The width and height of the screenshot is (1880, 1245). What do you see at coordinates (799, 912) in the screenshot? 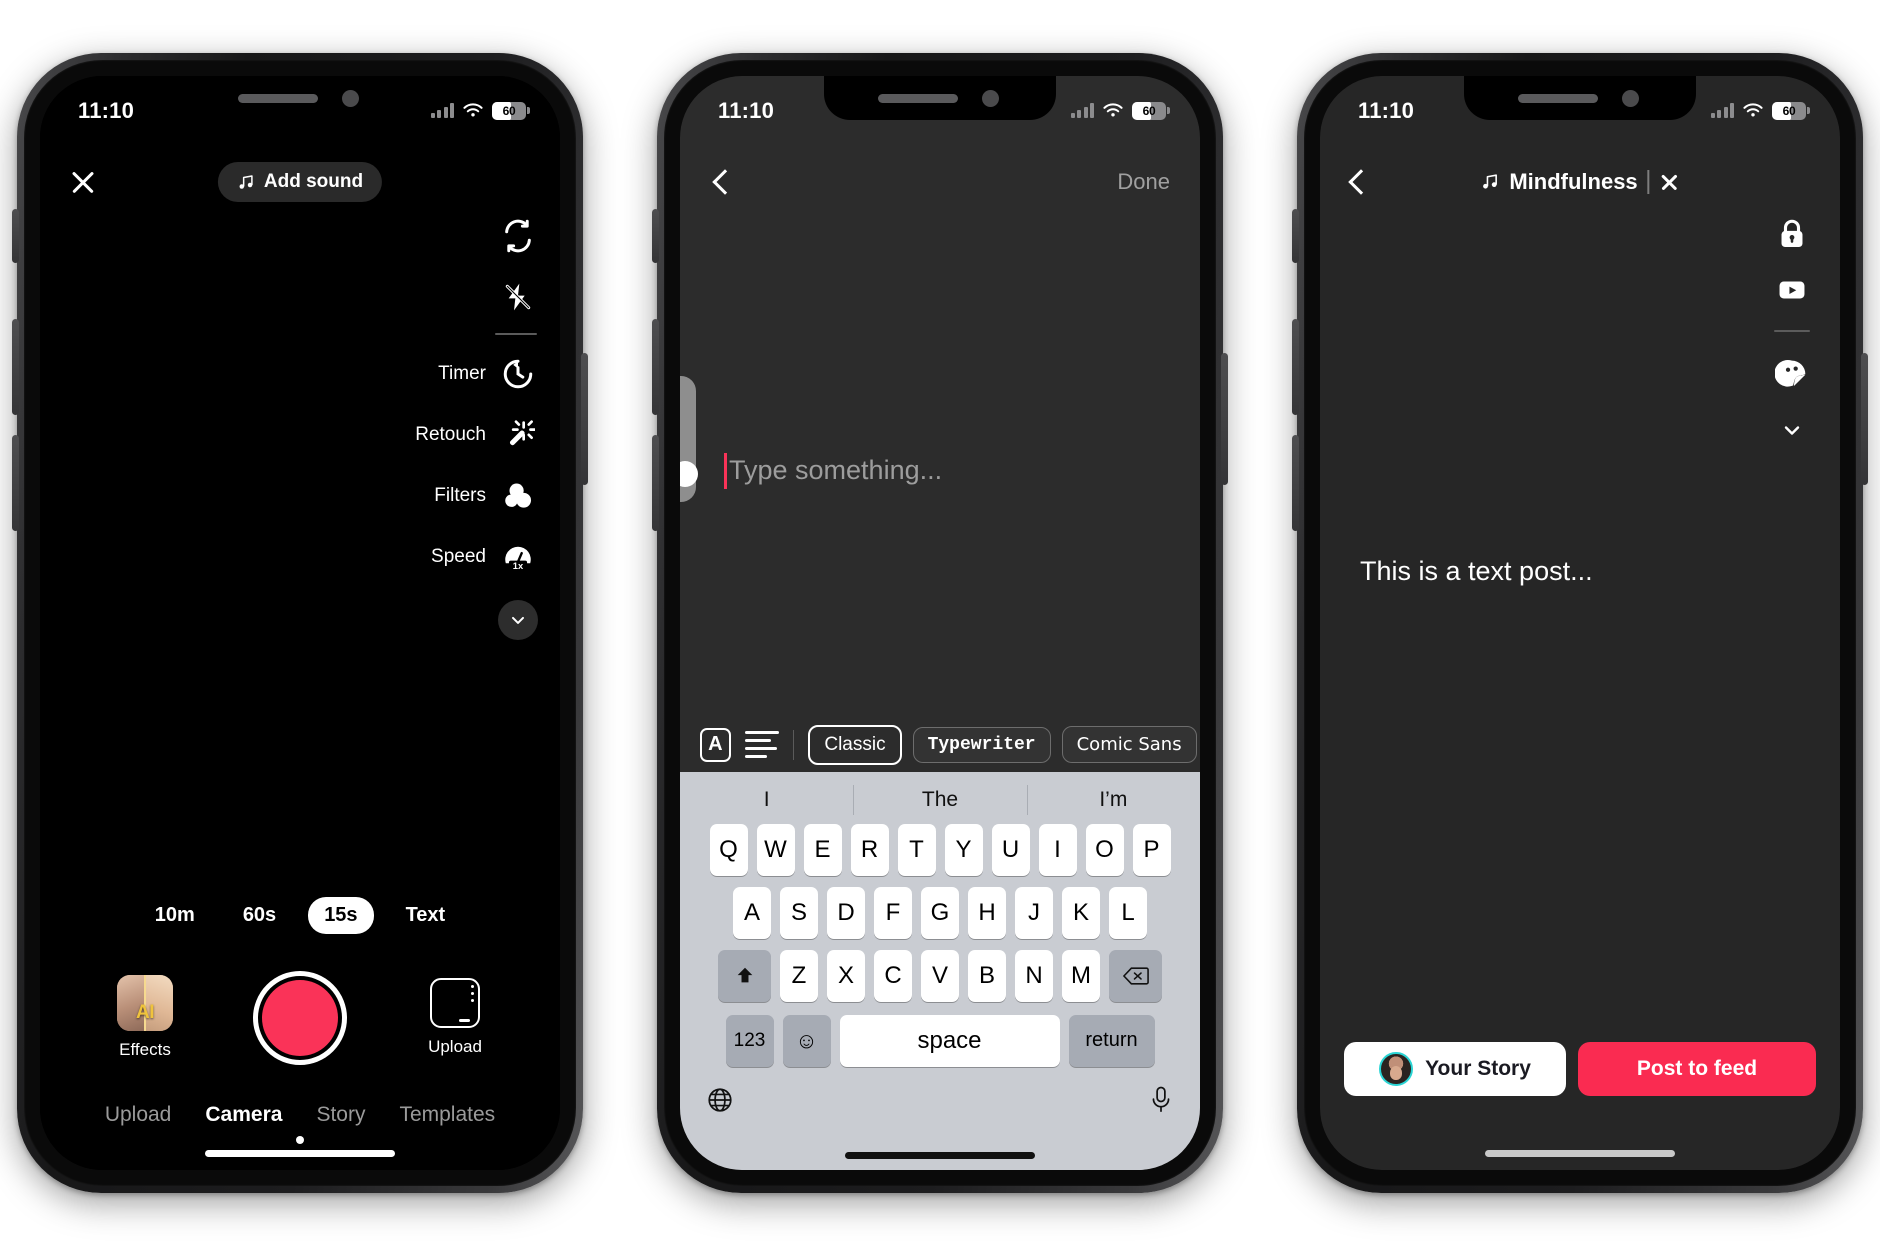
I see `key-s: S` at bounding box center [799, 912].